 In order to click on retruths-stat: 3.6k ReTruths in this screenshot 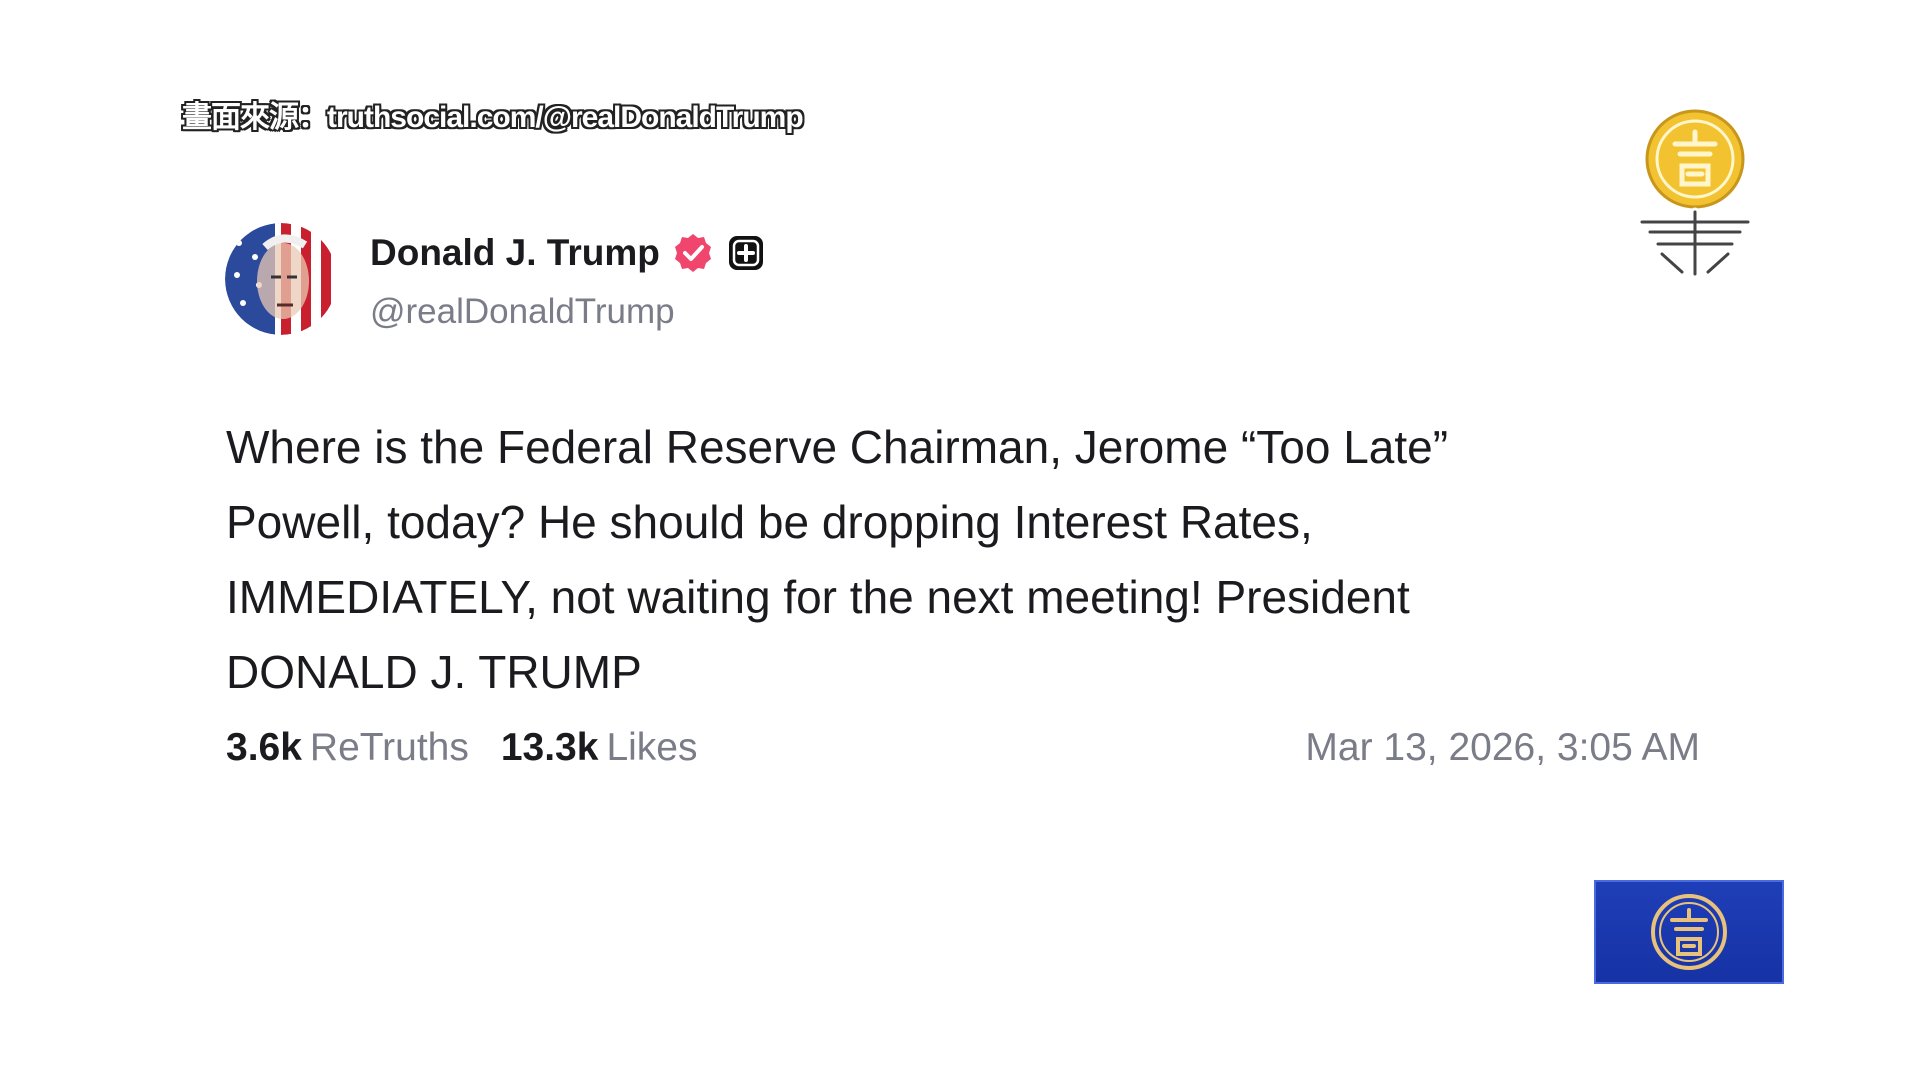, I will do `click(347, 748)`.